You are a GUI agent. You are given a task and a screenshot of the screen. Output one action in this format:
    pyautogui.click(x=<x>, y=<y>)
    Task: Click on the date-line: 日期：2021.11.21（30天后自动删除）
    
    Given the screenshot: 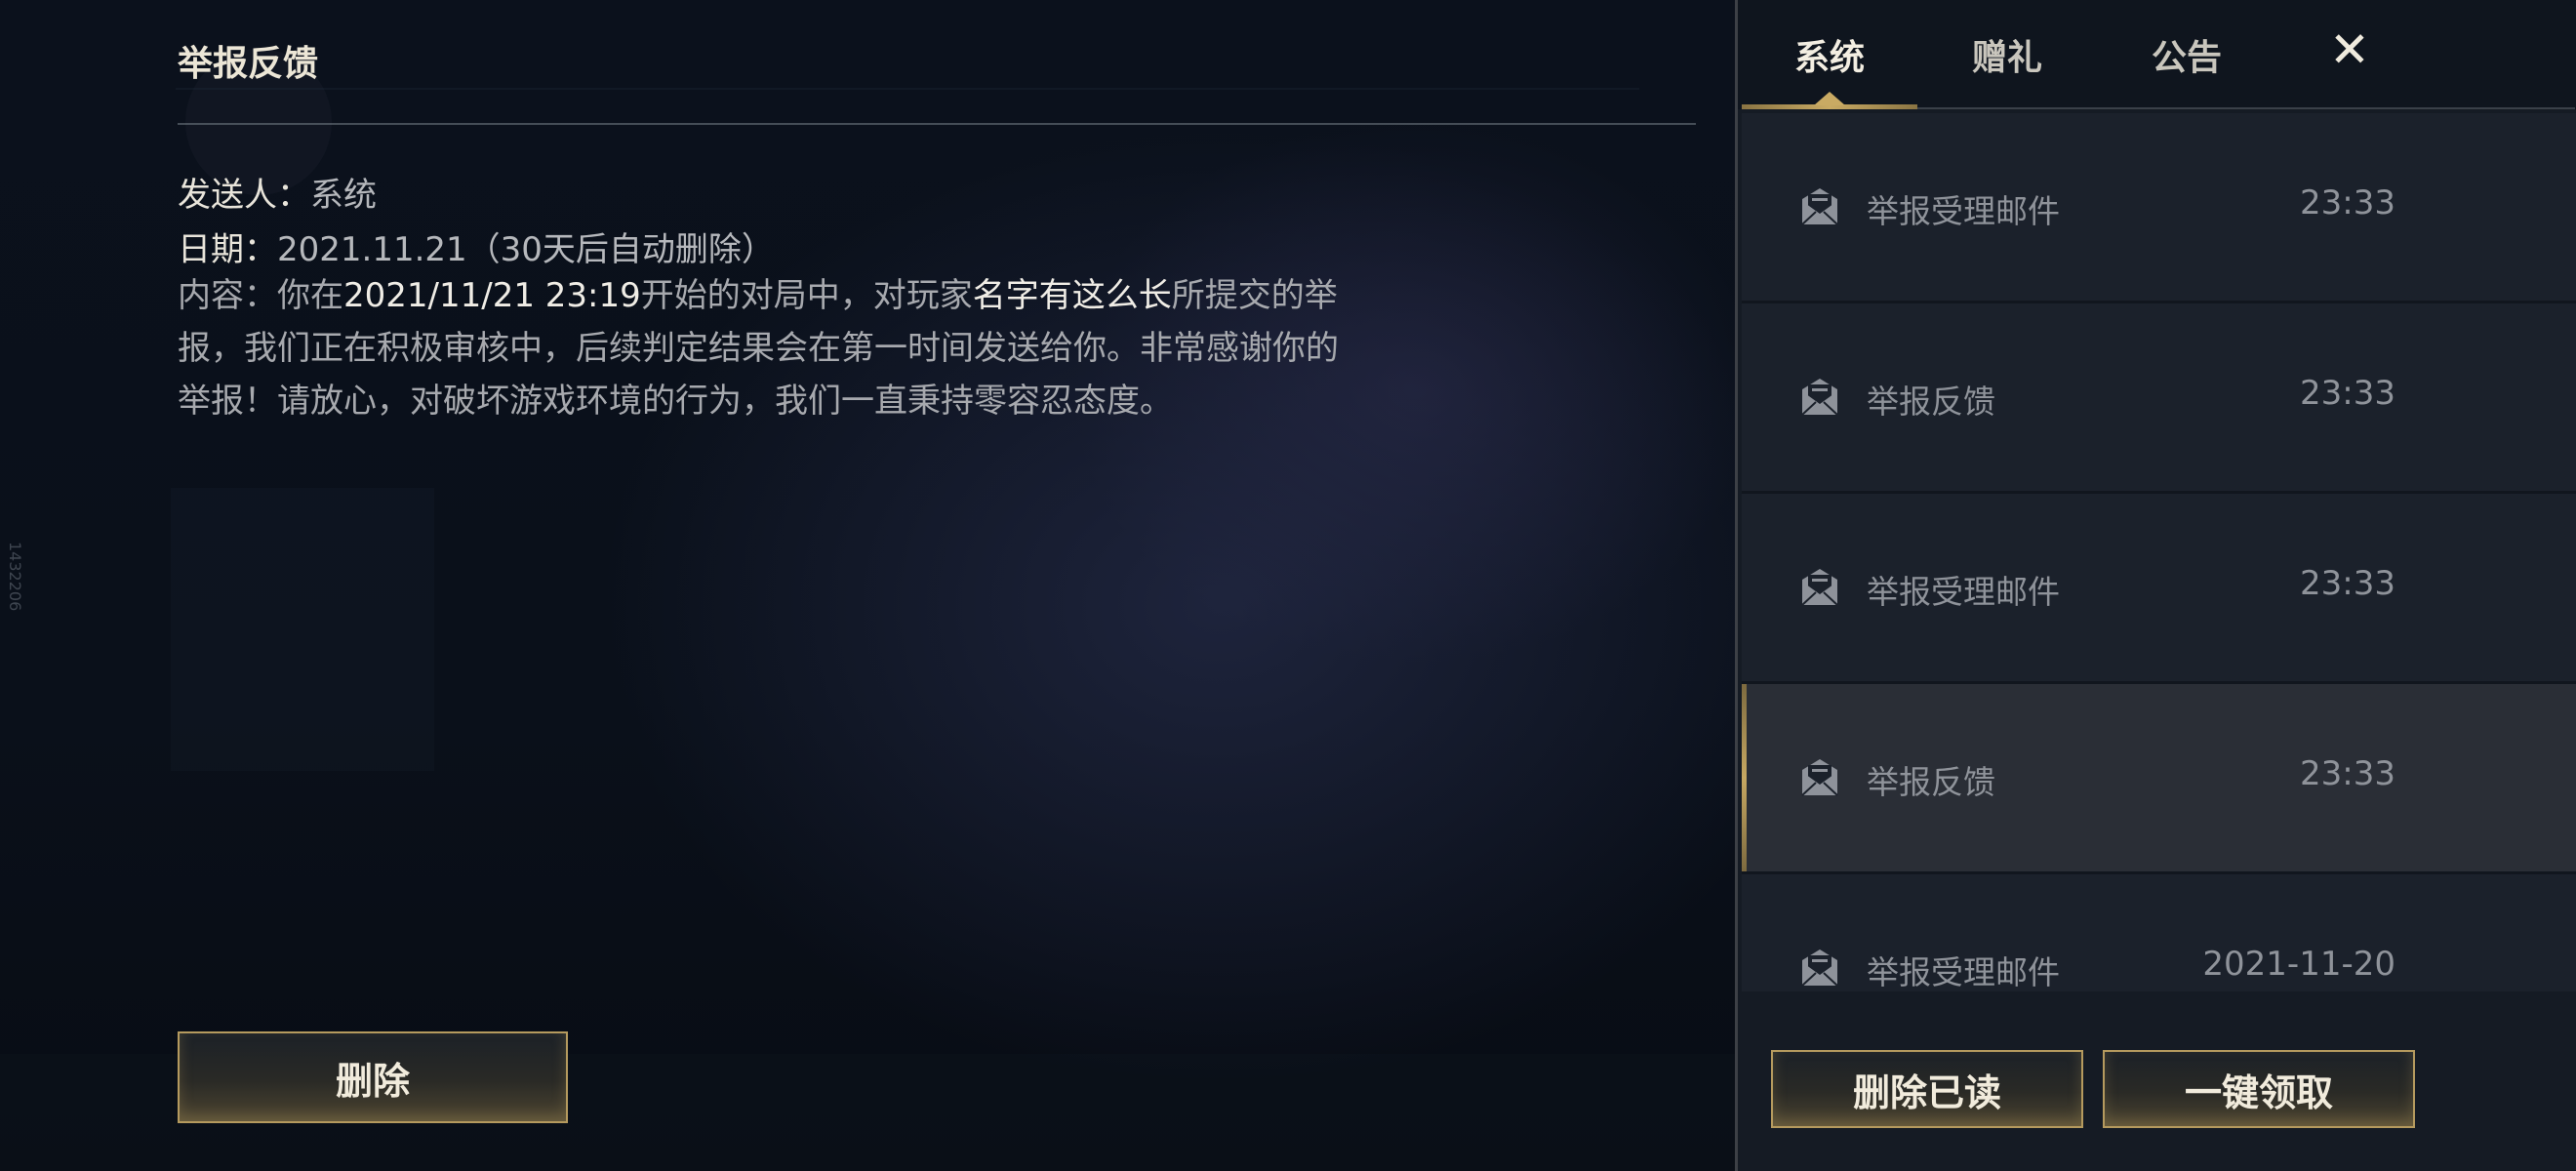 What is the action you would take?
    pyautogui.click(x=476, y=246)
    